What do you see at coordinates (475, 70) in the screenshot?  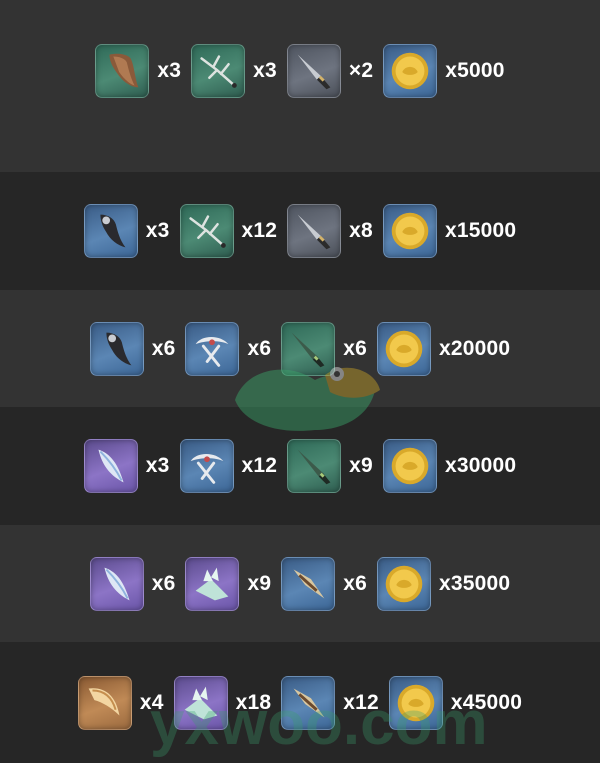 I see `quantity-label: x5000` at bounding box center [475, 70].